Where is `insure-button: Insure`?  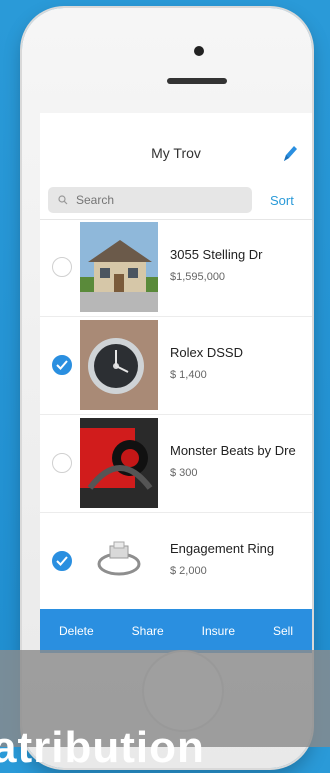 insure-button: Insure is located at coordinates (218, 631).